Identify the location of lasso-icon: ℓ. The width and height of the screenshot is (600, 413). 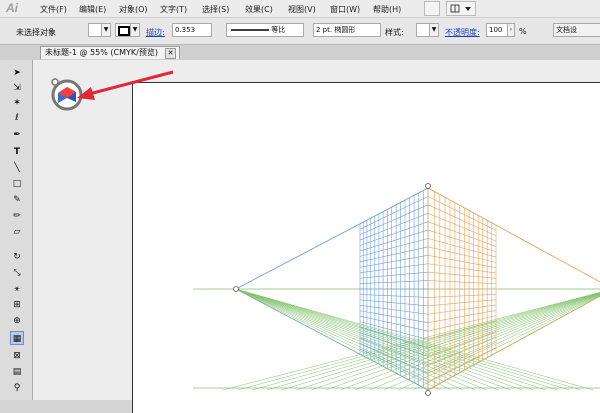
(17, 118).